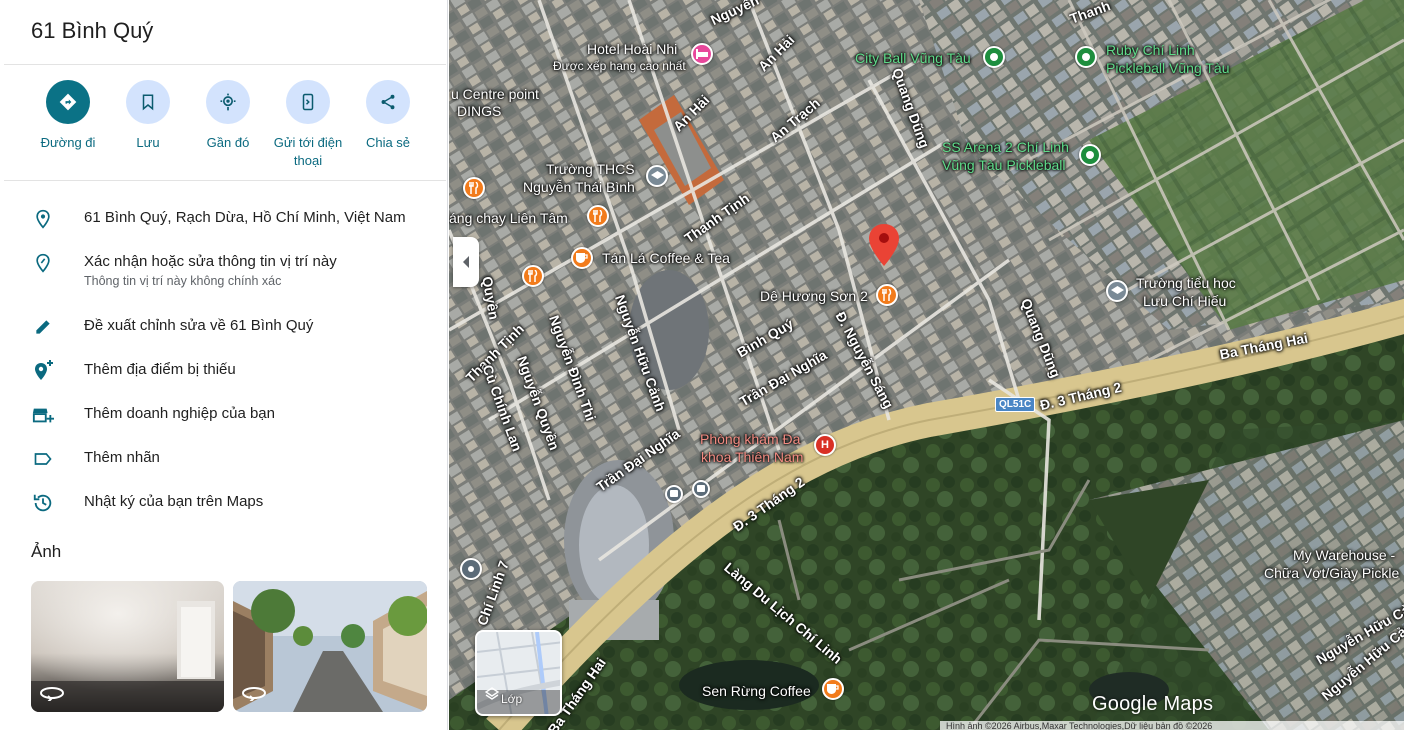 Image resolution: width=1404 pixels, height=730 pixels. I want to click on save-button: Lưu, so click(148, 125).